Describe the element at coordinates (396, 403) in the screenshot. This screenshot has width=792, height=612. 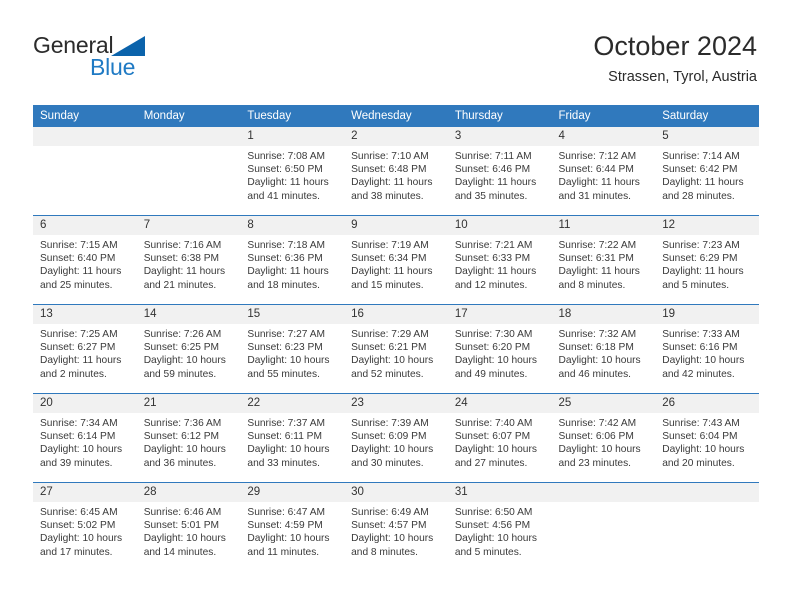
I see `day-number: 23` at that location.